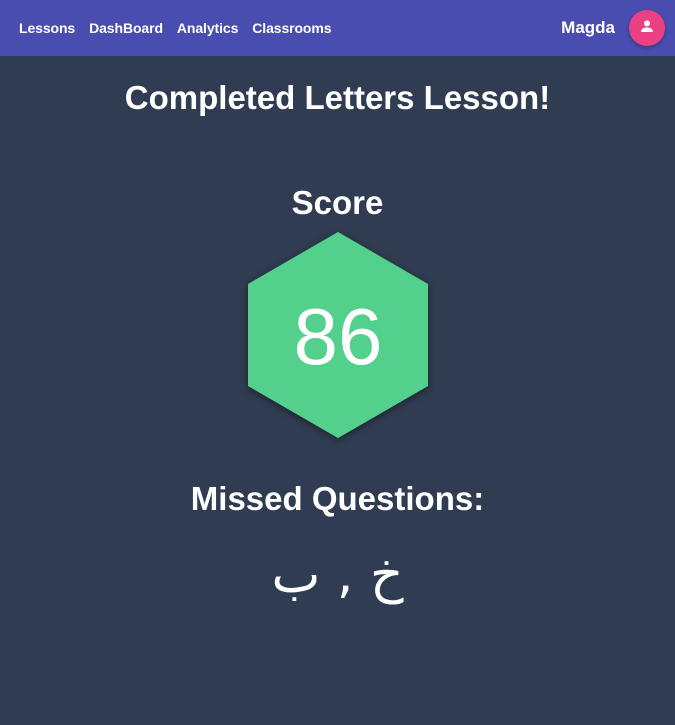 The width and height of the screenshot is (675, 725). Describe the element at coordinates (207, 28) in the screenshot. I see `nav-link-analytics: Analytics` at that location.